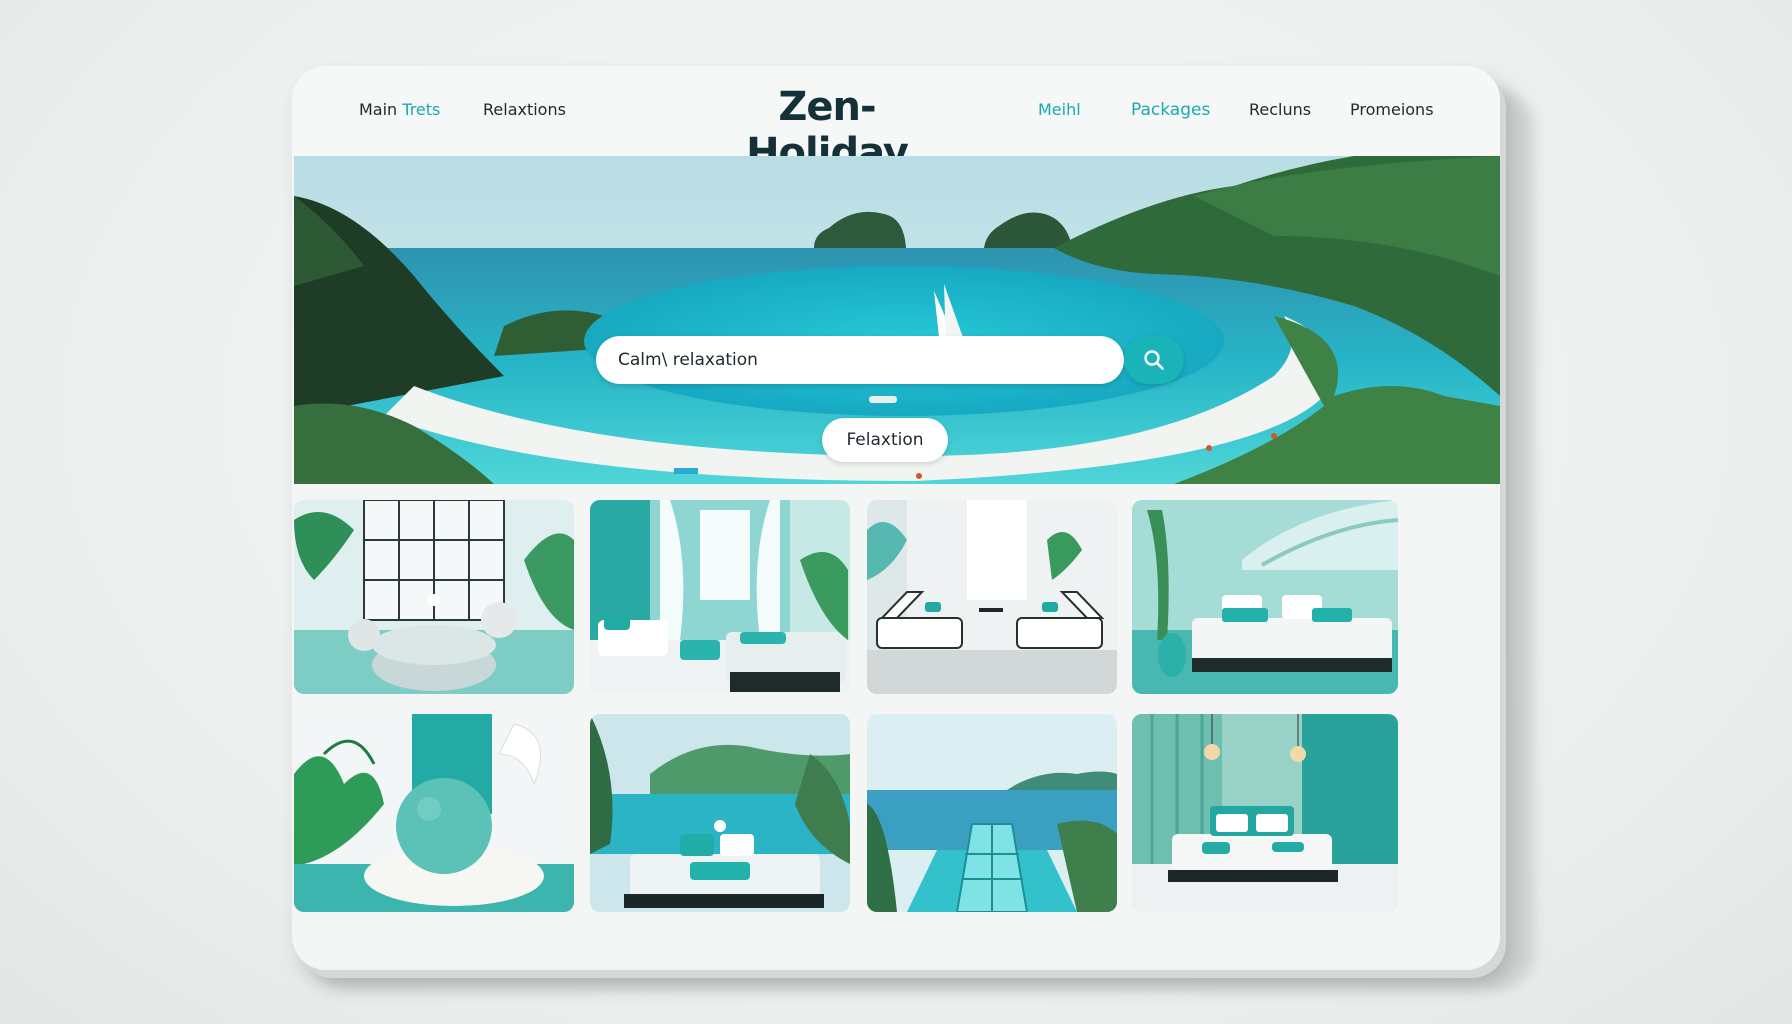 The width and height of the screenshot is (1792, 1024). Describe the element at coordinates (381, 109) in the screenshot. I see `nav-main-treats-part1: Main` at that location.